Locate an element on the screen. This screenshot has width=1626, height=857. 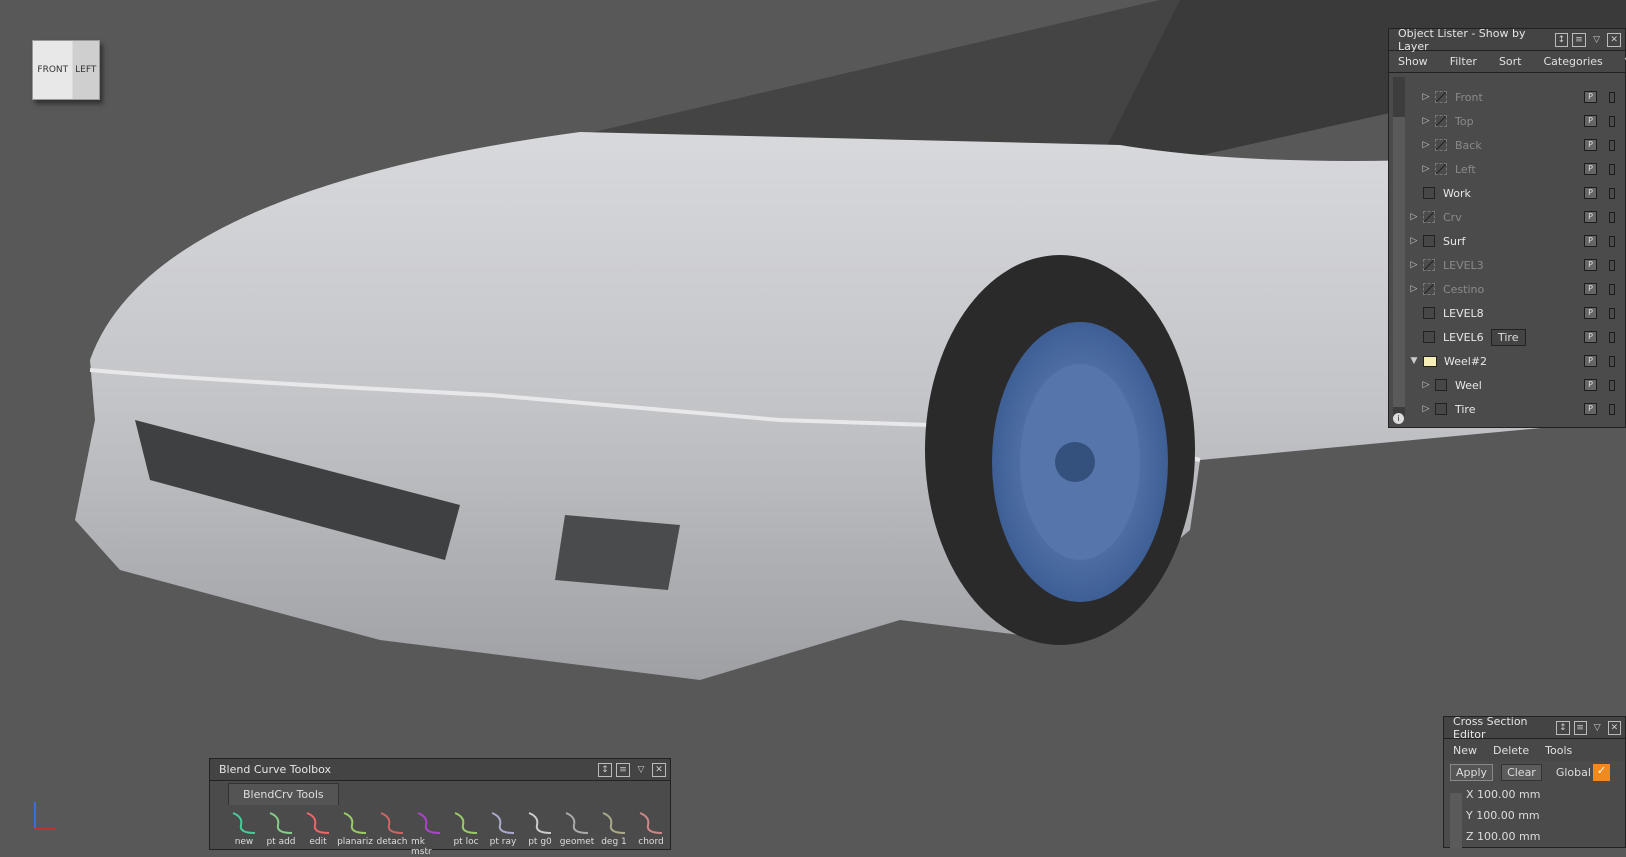
tool-pt-add: pt add is located at coordinates (281, 832).